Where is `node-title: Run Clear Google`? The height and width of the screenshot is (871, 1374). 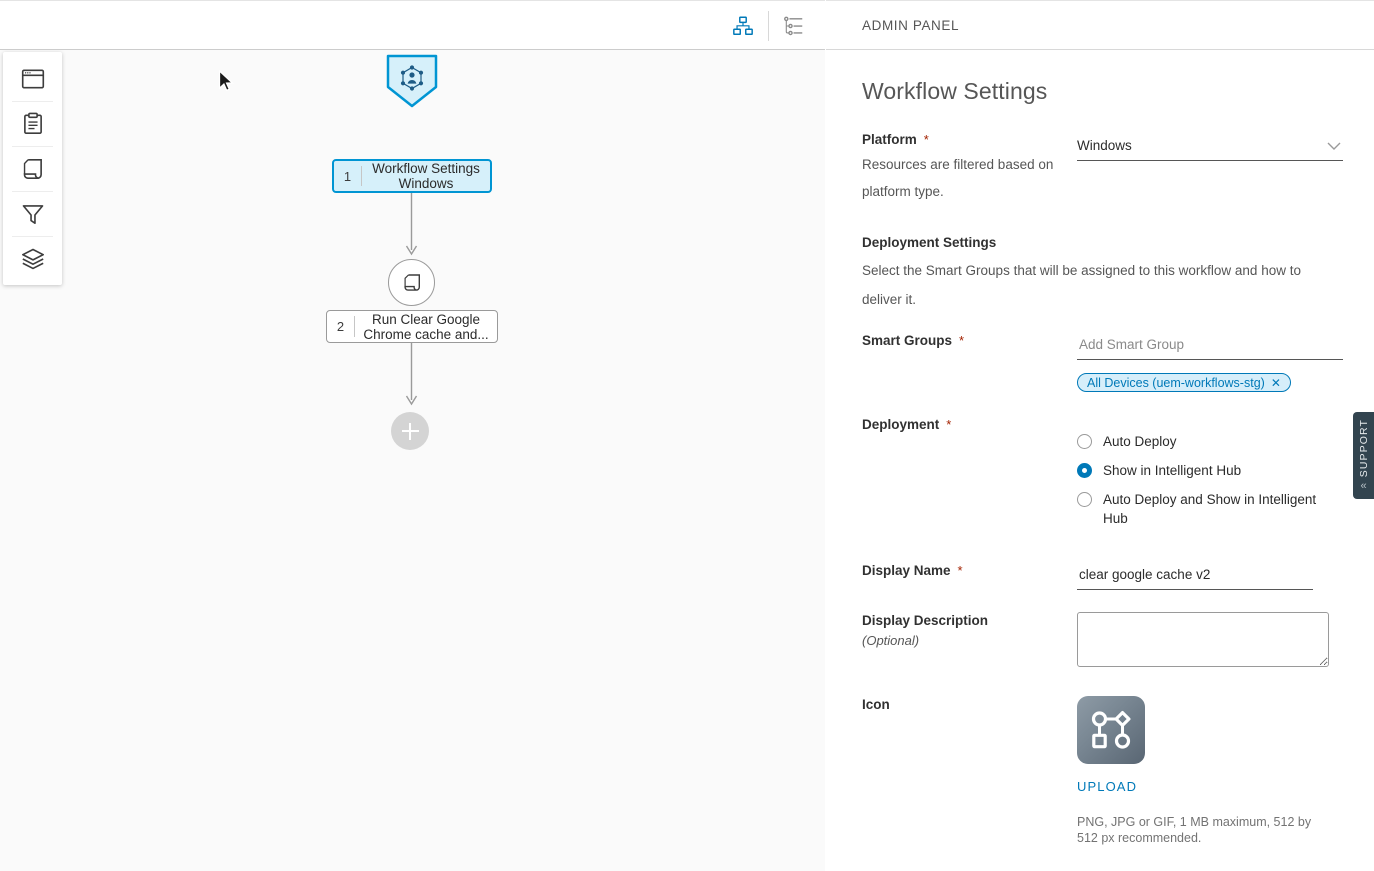
node-title: Run Clear Google is located at coordinates (426, 319).